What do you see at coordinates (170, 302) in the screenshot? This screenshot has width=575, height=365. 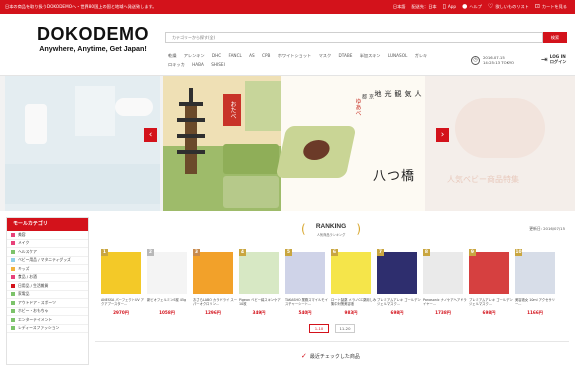 I see `product-name: 新ビオフェルミンS錠 45g` at bounding box center [170, 302].